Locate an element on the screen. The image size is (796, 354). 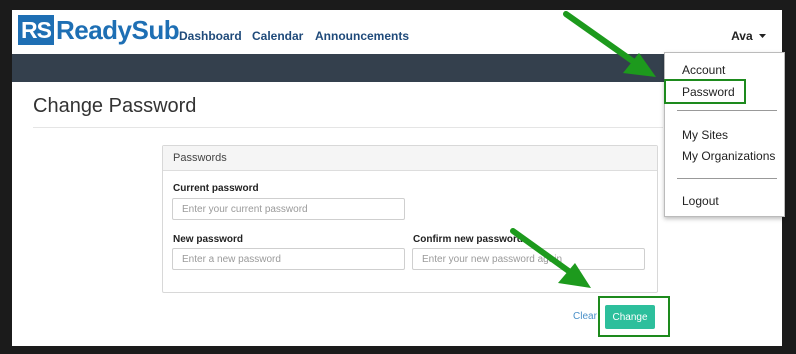
green-arrow-icon is located at coordinates (550, 258).